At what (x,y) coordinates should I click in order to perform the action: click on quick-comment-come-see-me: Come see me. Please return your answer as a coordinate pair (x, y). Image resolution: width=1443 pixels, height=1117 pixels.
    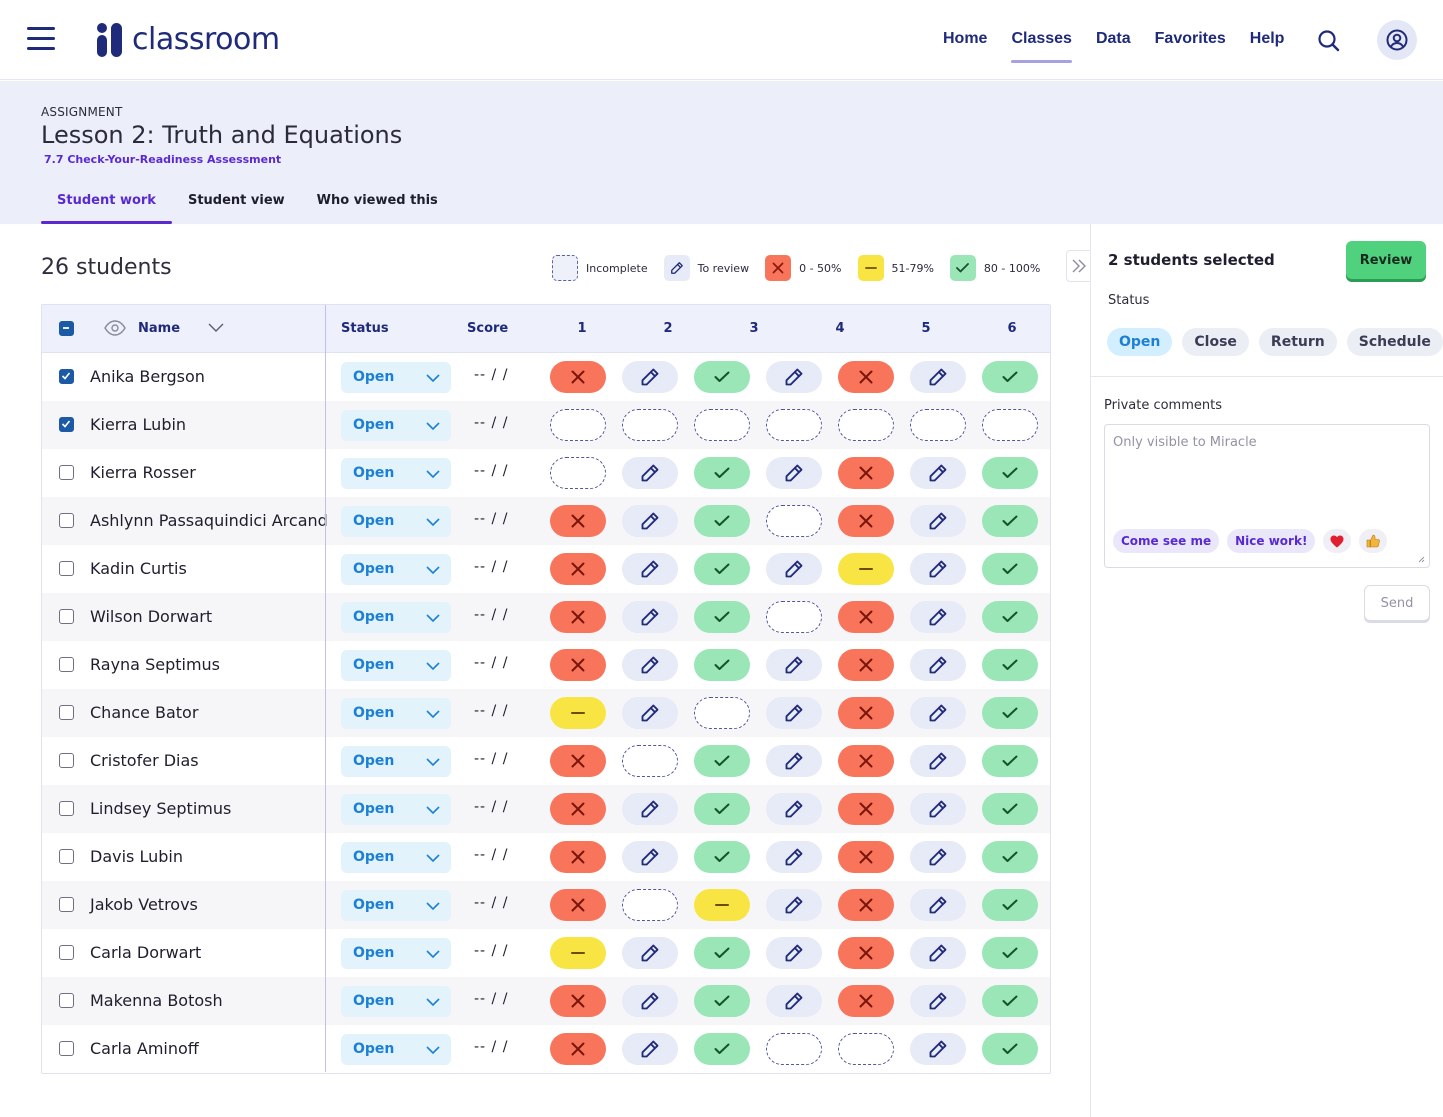
    Looking at the image, I should click on (1166, 541).